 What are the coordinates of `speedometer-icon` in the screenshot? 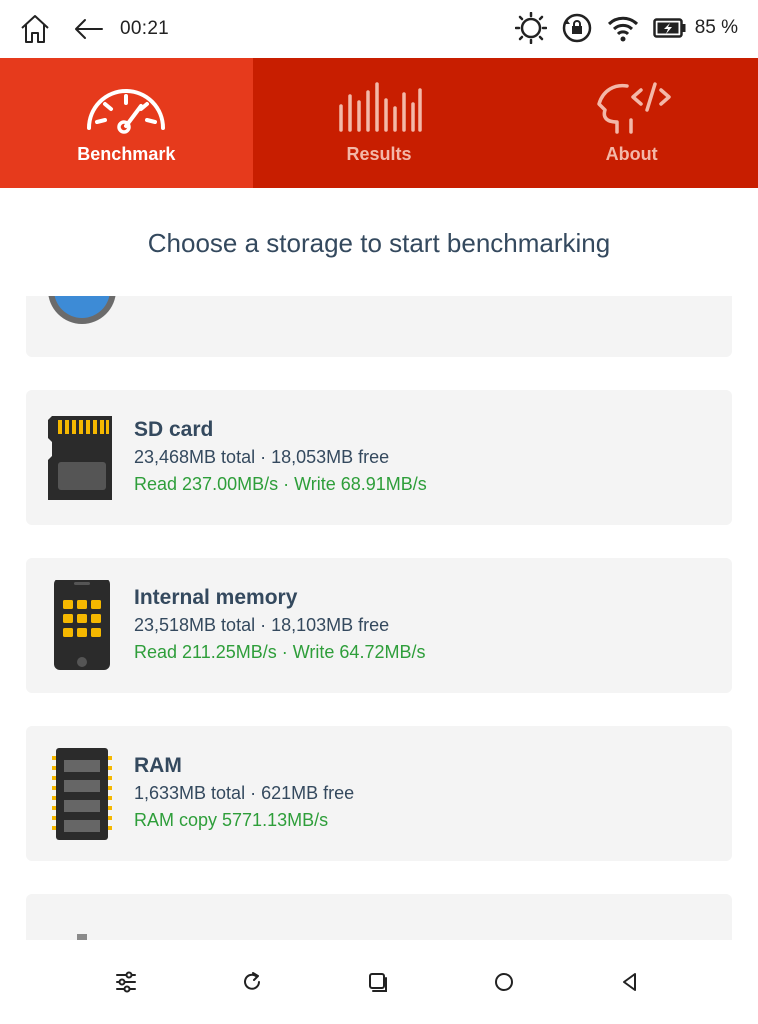 It's located at (126, 108).